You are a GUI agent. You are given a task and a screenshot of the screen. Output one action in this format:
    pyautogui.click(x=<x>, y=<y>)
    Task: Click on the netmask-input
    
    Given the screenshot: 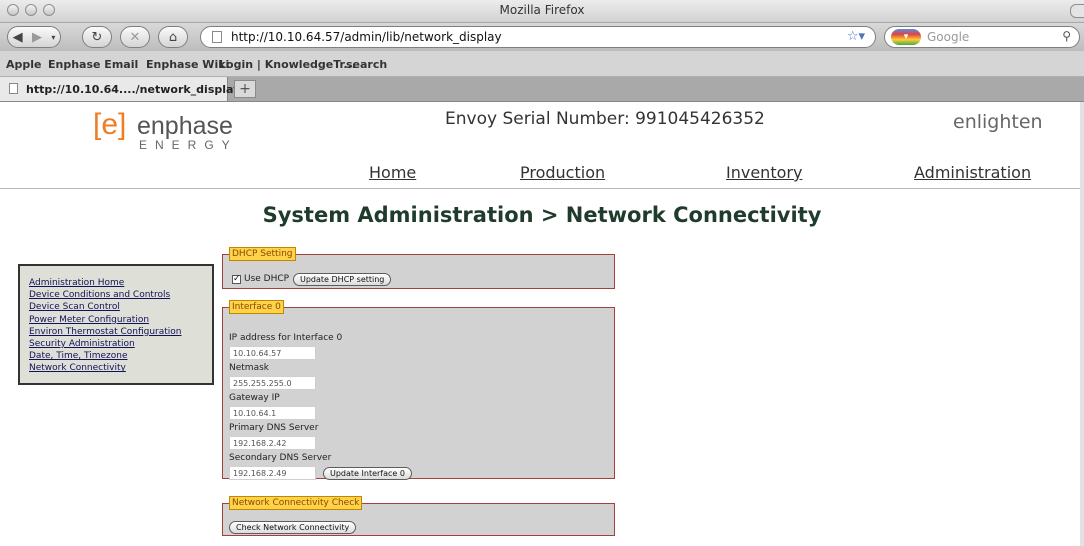 What is the action you would take?
    pyautogui.click(x=272, y=383)
    